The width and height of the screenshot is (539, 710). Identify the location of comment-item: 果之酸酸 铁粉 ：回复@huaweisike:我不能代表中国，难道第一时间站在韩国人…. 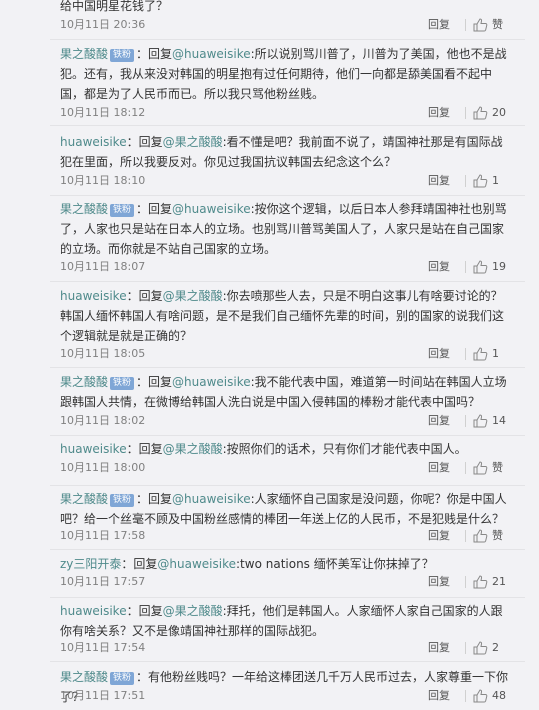
(287, 402).